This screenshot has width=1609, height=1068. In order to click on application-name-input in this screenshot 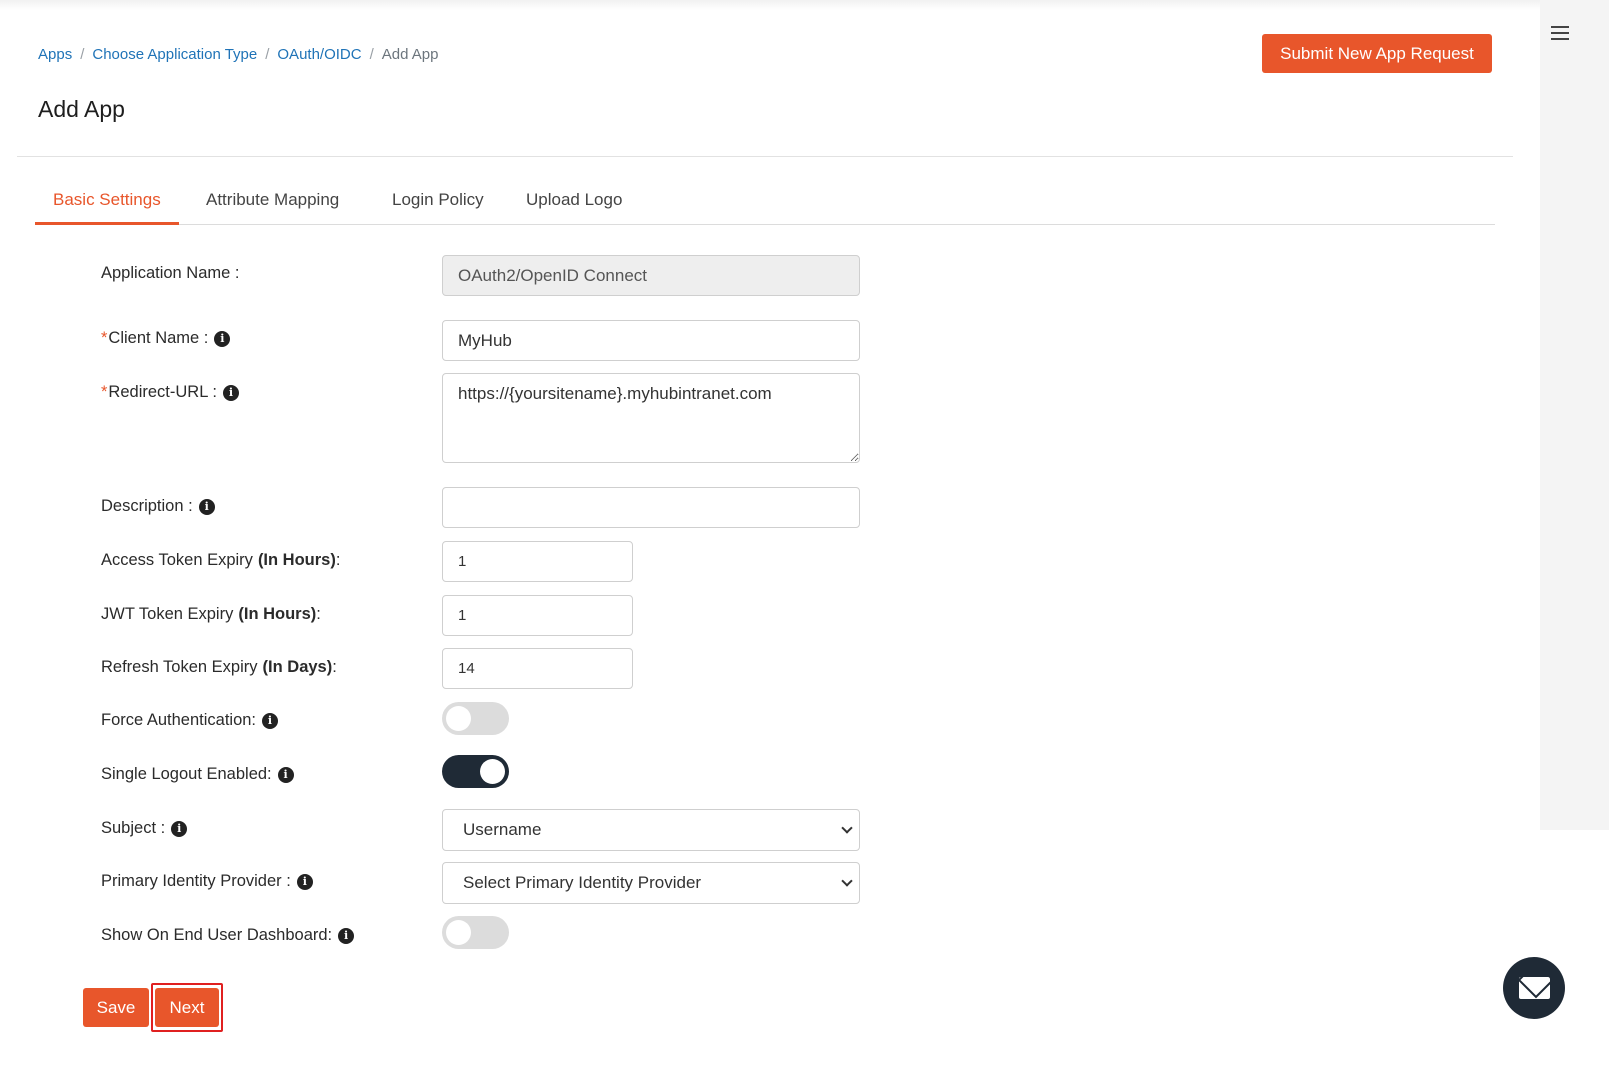, I will do `click(651, 275)`.